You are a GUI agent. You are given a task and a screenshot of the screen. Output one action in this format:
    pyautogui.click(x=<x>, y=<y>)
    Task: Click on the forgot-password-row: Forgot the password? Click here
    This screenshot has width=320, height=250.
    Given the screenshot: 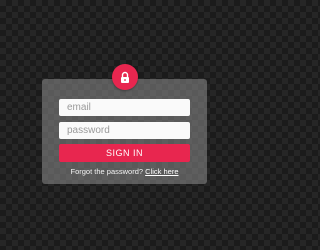 What is the action you would take?
    pyautogui.click(x=124, y=171)
    